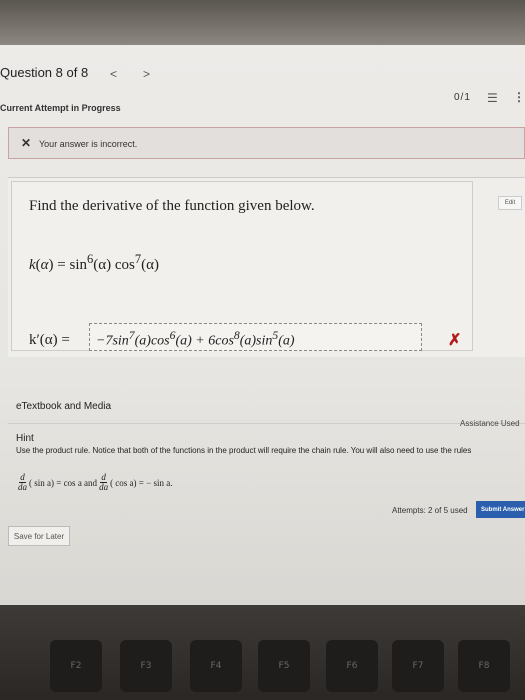 This screenshot has height=700, width=525. I want to click on keyboard-key: F4, so click(216, 666).